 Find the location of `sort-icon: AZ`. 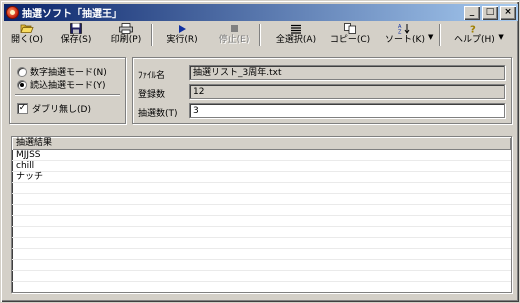

sort-icon: AZ is located at coordinates (405, 28).